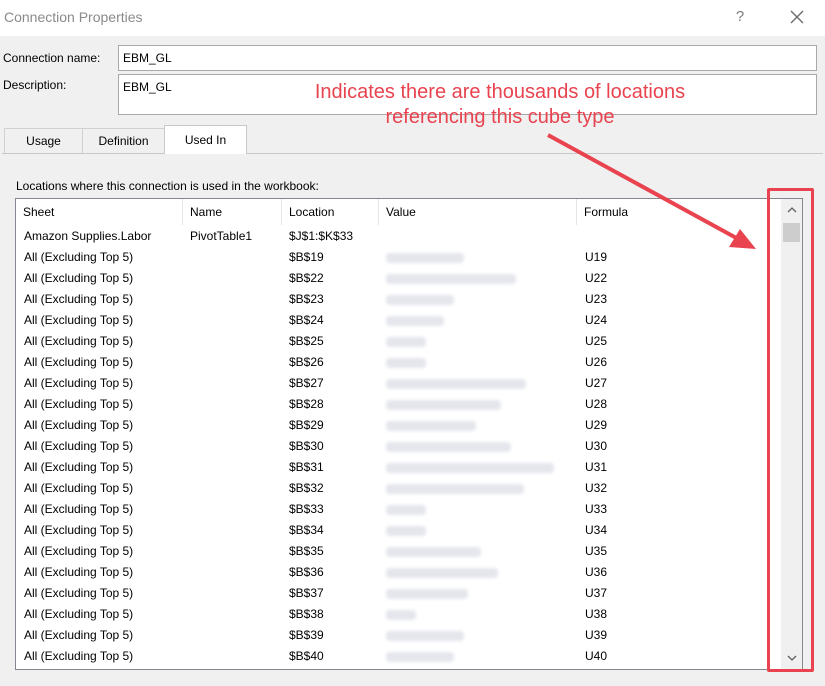  Describe the element at coordinates (651, 191) in the screenshot. I see `annotation-arrow` at that location.